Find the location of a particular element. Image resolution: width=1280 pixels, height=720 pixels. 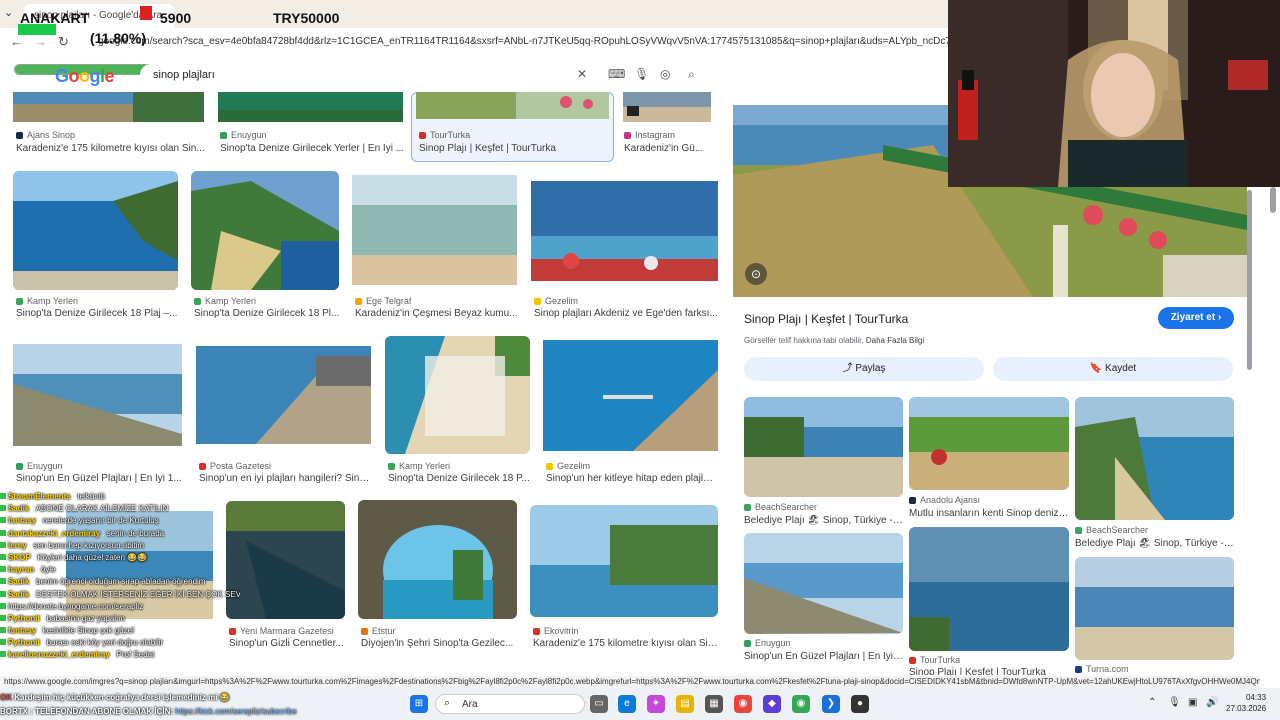

result-source: Ege Telgraf is located at coordinates (437, 301).